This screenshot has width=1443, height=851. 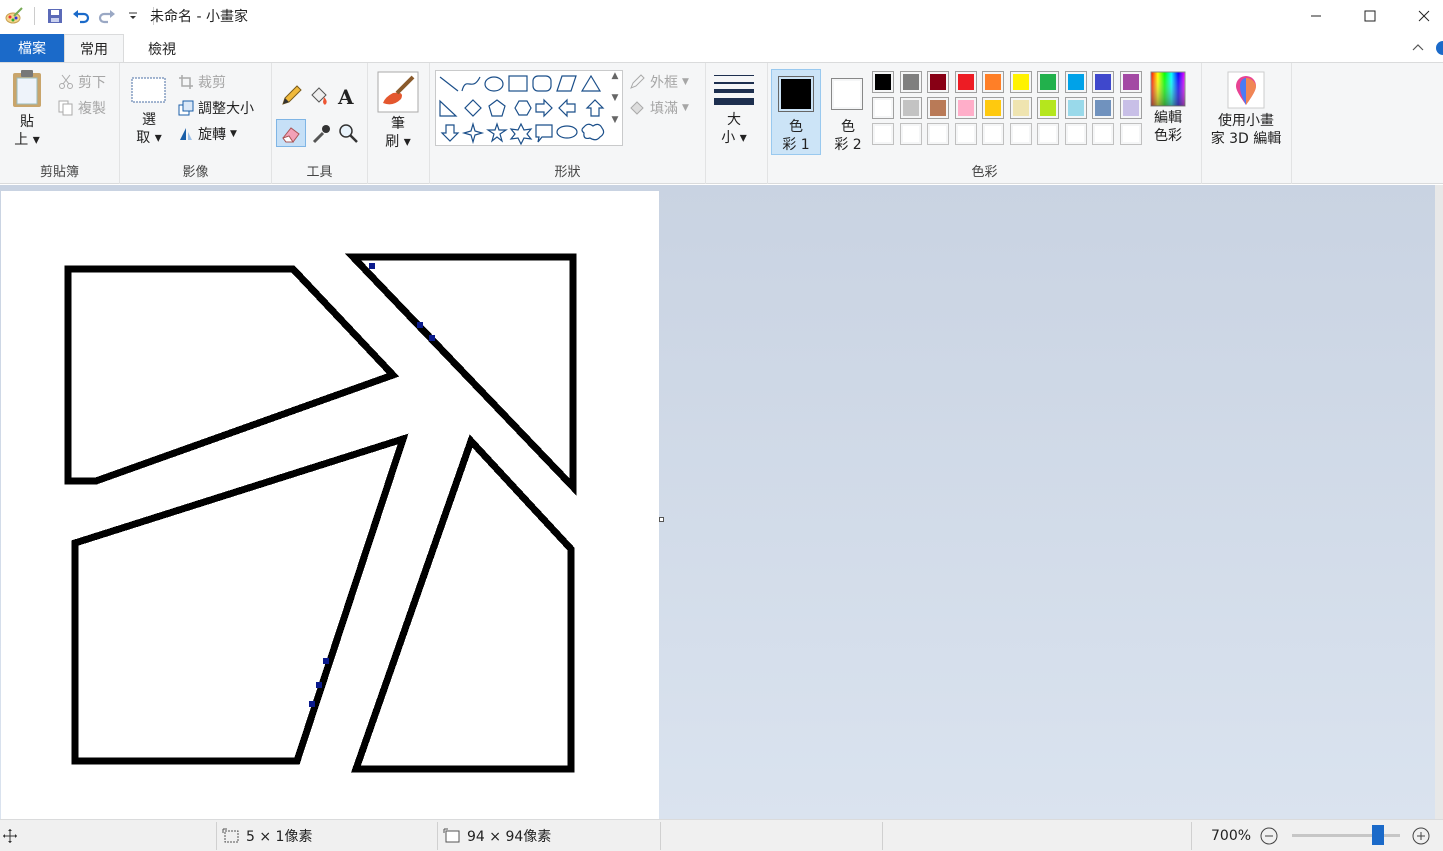 What do you see at coordinates (321, 134) in the screenshot?
I see `color-picker-tool` at bounding box center [321, 134].